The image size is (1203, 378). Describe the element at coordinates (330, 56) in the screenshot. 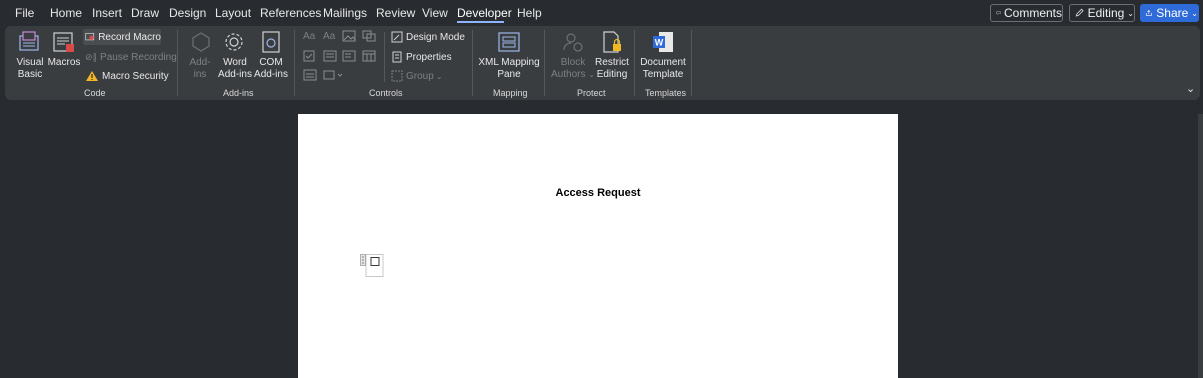

I see `combo-box-icon` at that location.